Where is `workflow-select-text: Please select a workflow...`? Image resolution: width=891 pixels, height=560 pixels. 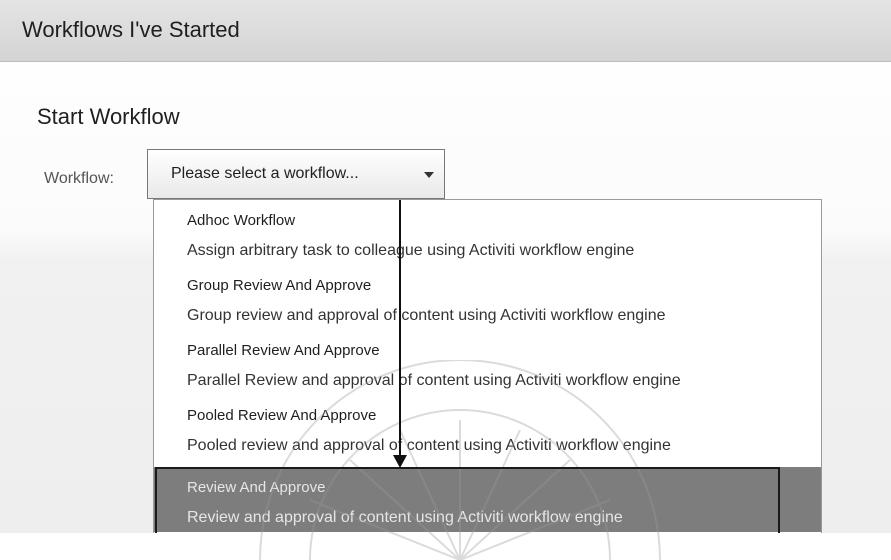 workflow-select-text: Please select a workflow... is located at coordinates (265, 173).